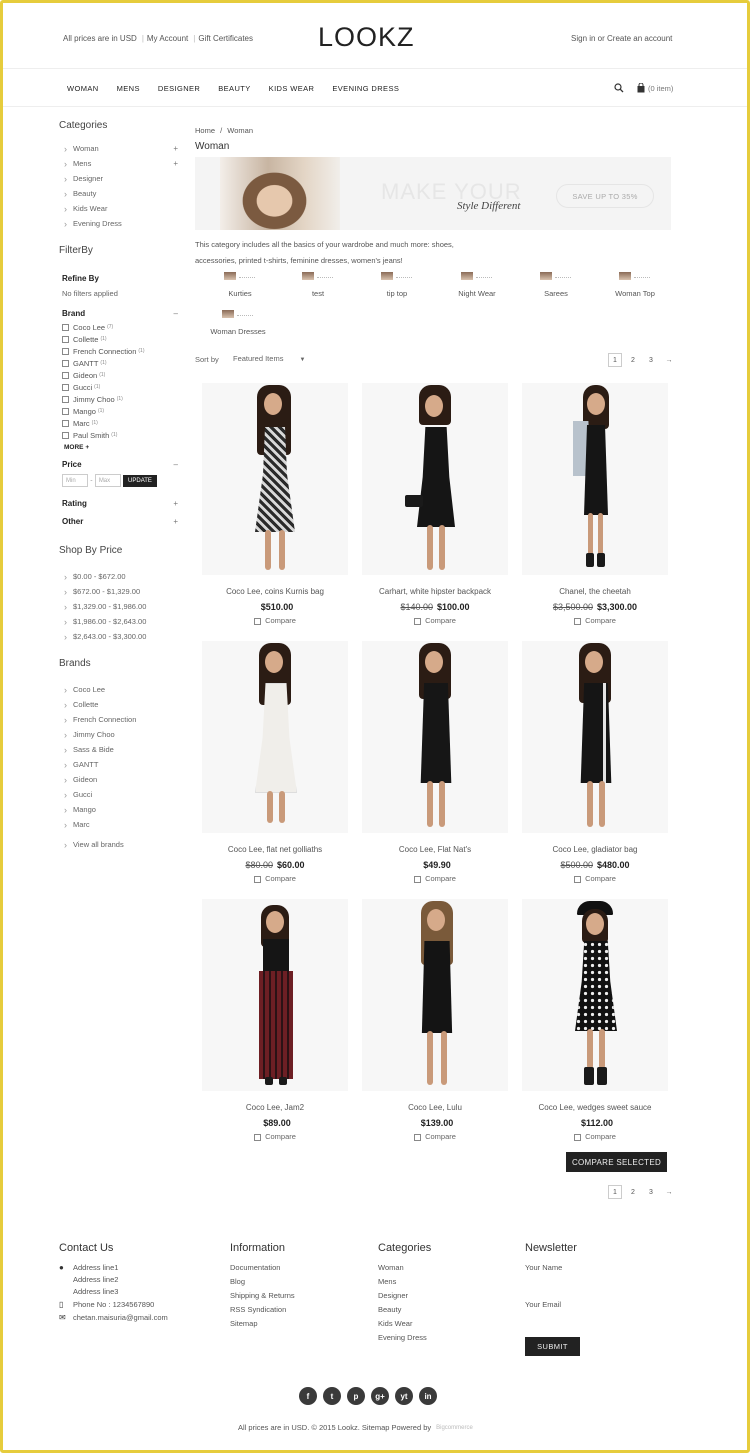 The height and width of the screenshot is (1453, 750). What do you see at coordinates (140, 480) in the screenshot?
I see `update-button: UPDATE` at bounding box center [140, 480].